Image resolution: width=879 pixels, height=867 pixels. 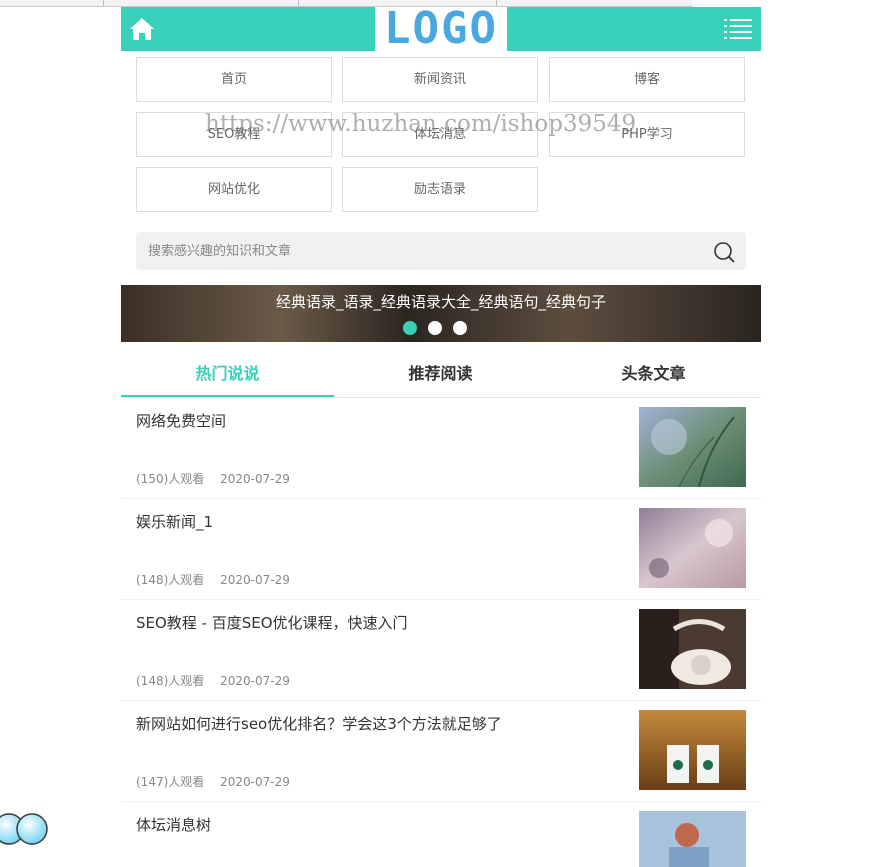 I want to click on search-icon, so click(x=724, y=252).